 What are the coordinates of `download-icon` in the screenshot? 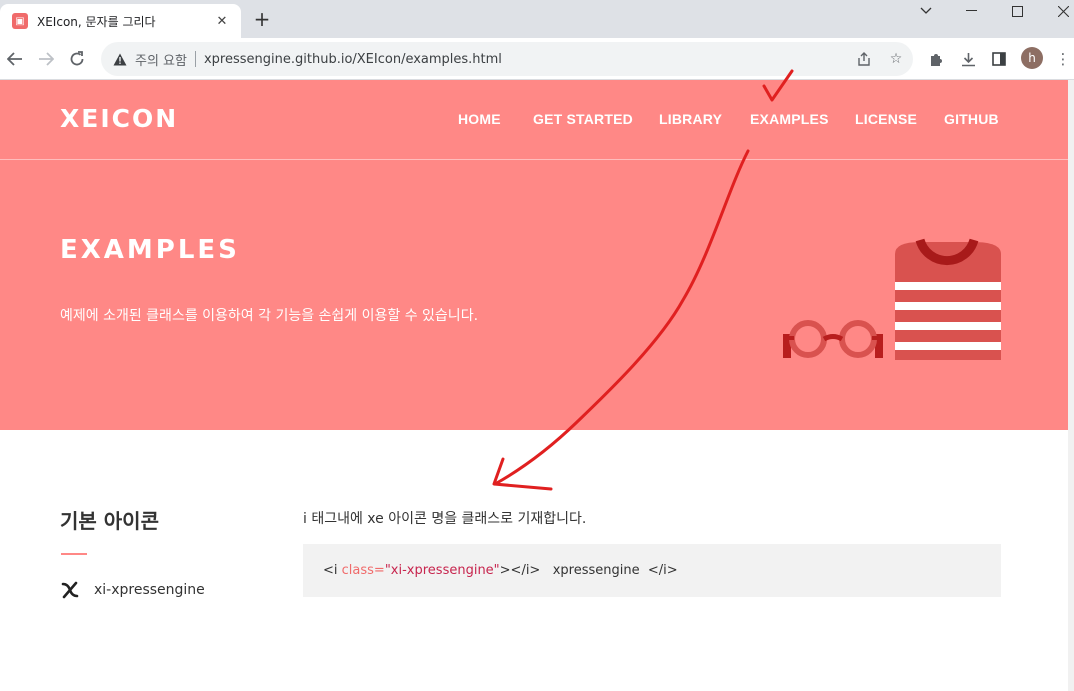 It's located at (968, 59).